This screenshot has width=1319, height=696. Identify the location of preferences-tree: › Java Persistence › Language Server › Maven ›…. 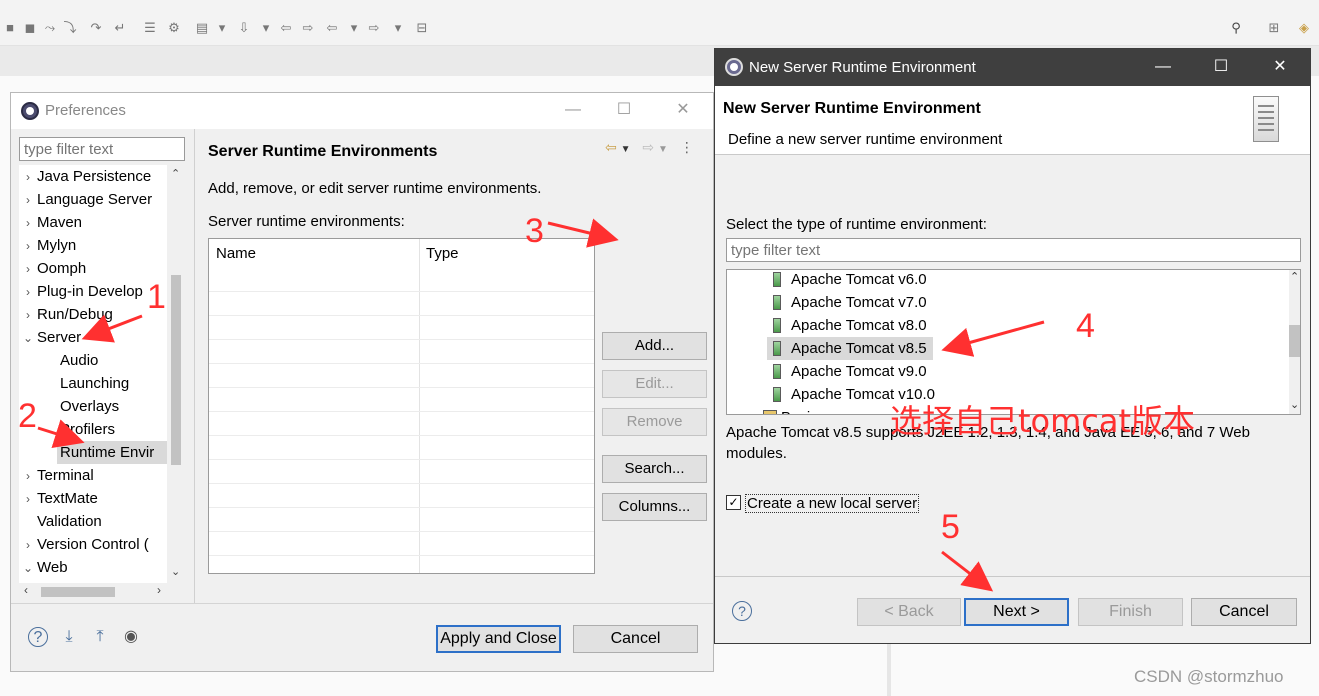
(102, 374).